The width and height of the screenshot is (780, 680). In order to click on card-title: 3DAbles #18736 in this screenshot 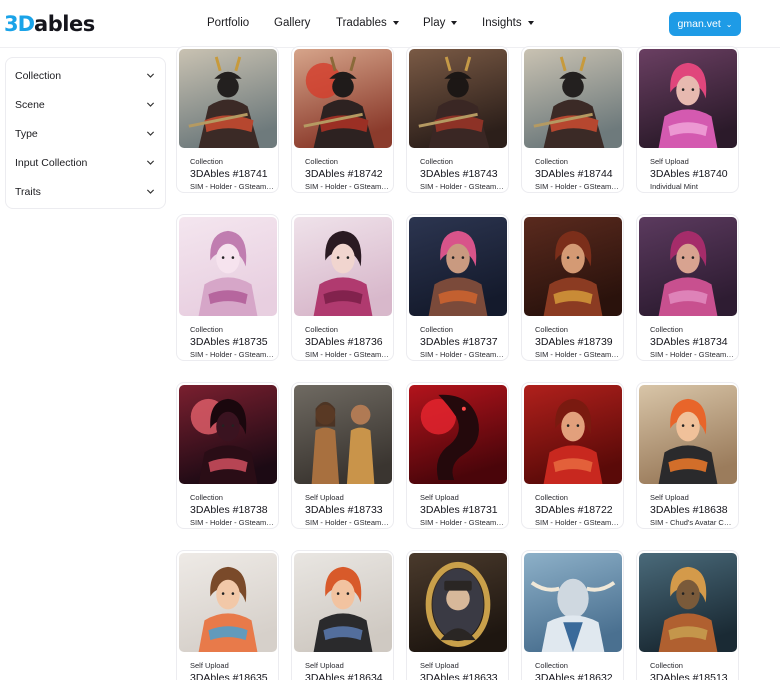, I will do `click(344, 342)`.